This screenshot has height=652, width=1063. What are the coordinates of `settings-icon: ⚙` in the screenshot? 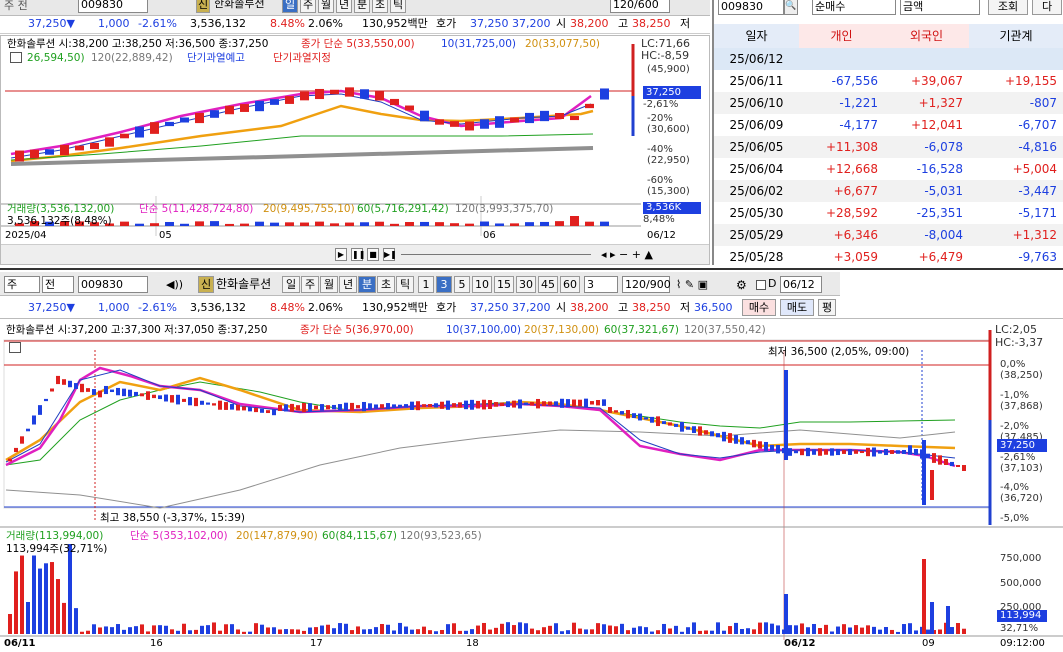 It's located at (741, 285).